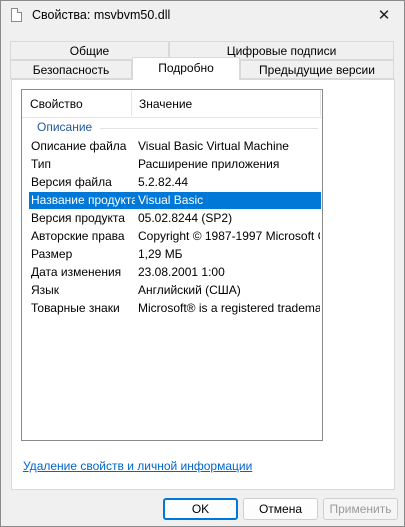 The width and height of the screenshot is (405, 527). I want to click on property-value: 5.2.82.44, so click(163, 182).